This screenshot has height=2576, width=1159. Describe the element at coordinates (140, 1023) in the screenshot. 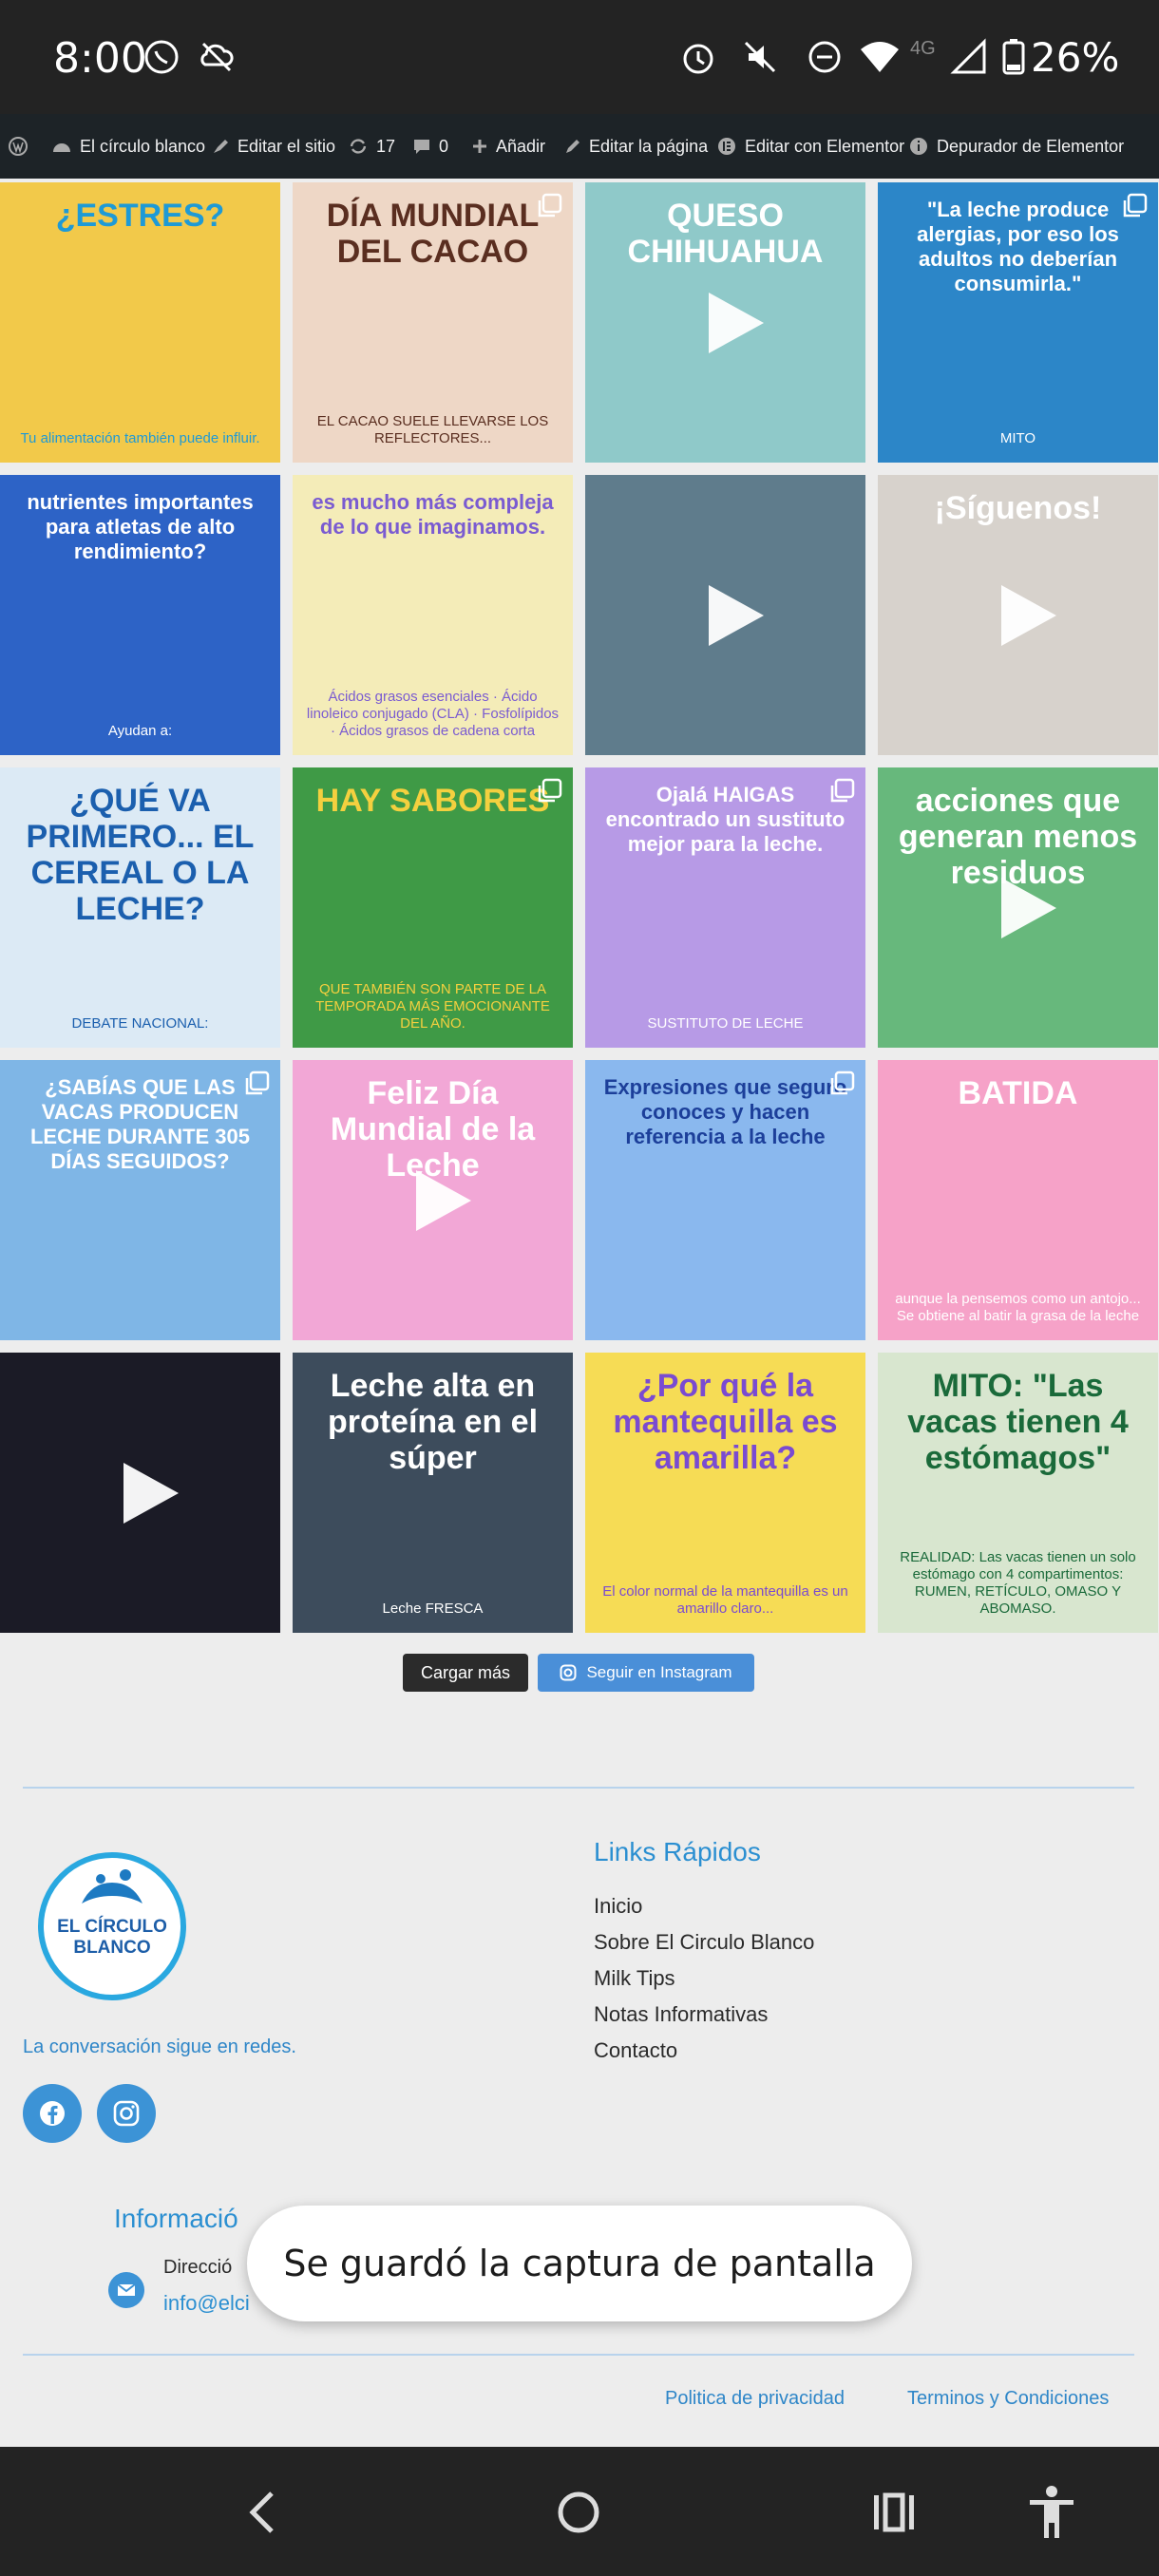

I see `post-subtext: DEBATE NACIONAL:` at that location.